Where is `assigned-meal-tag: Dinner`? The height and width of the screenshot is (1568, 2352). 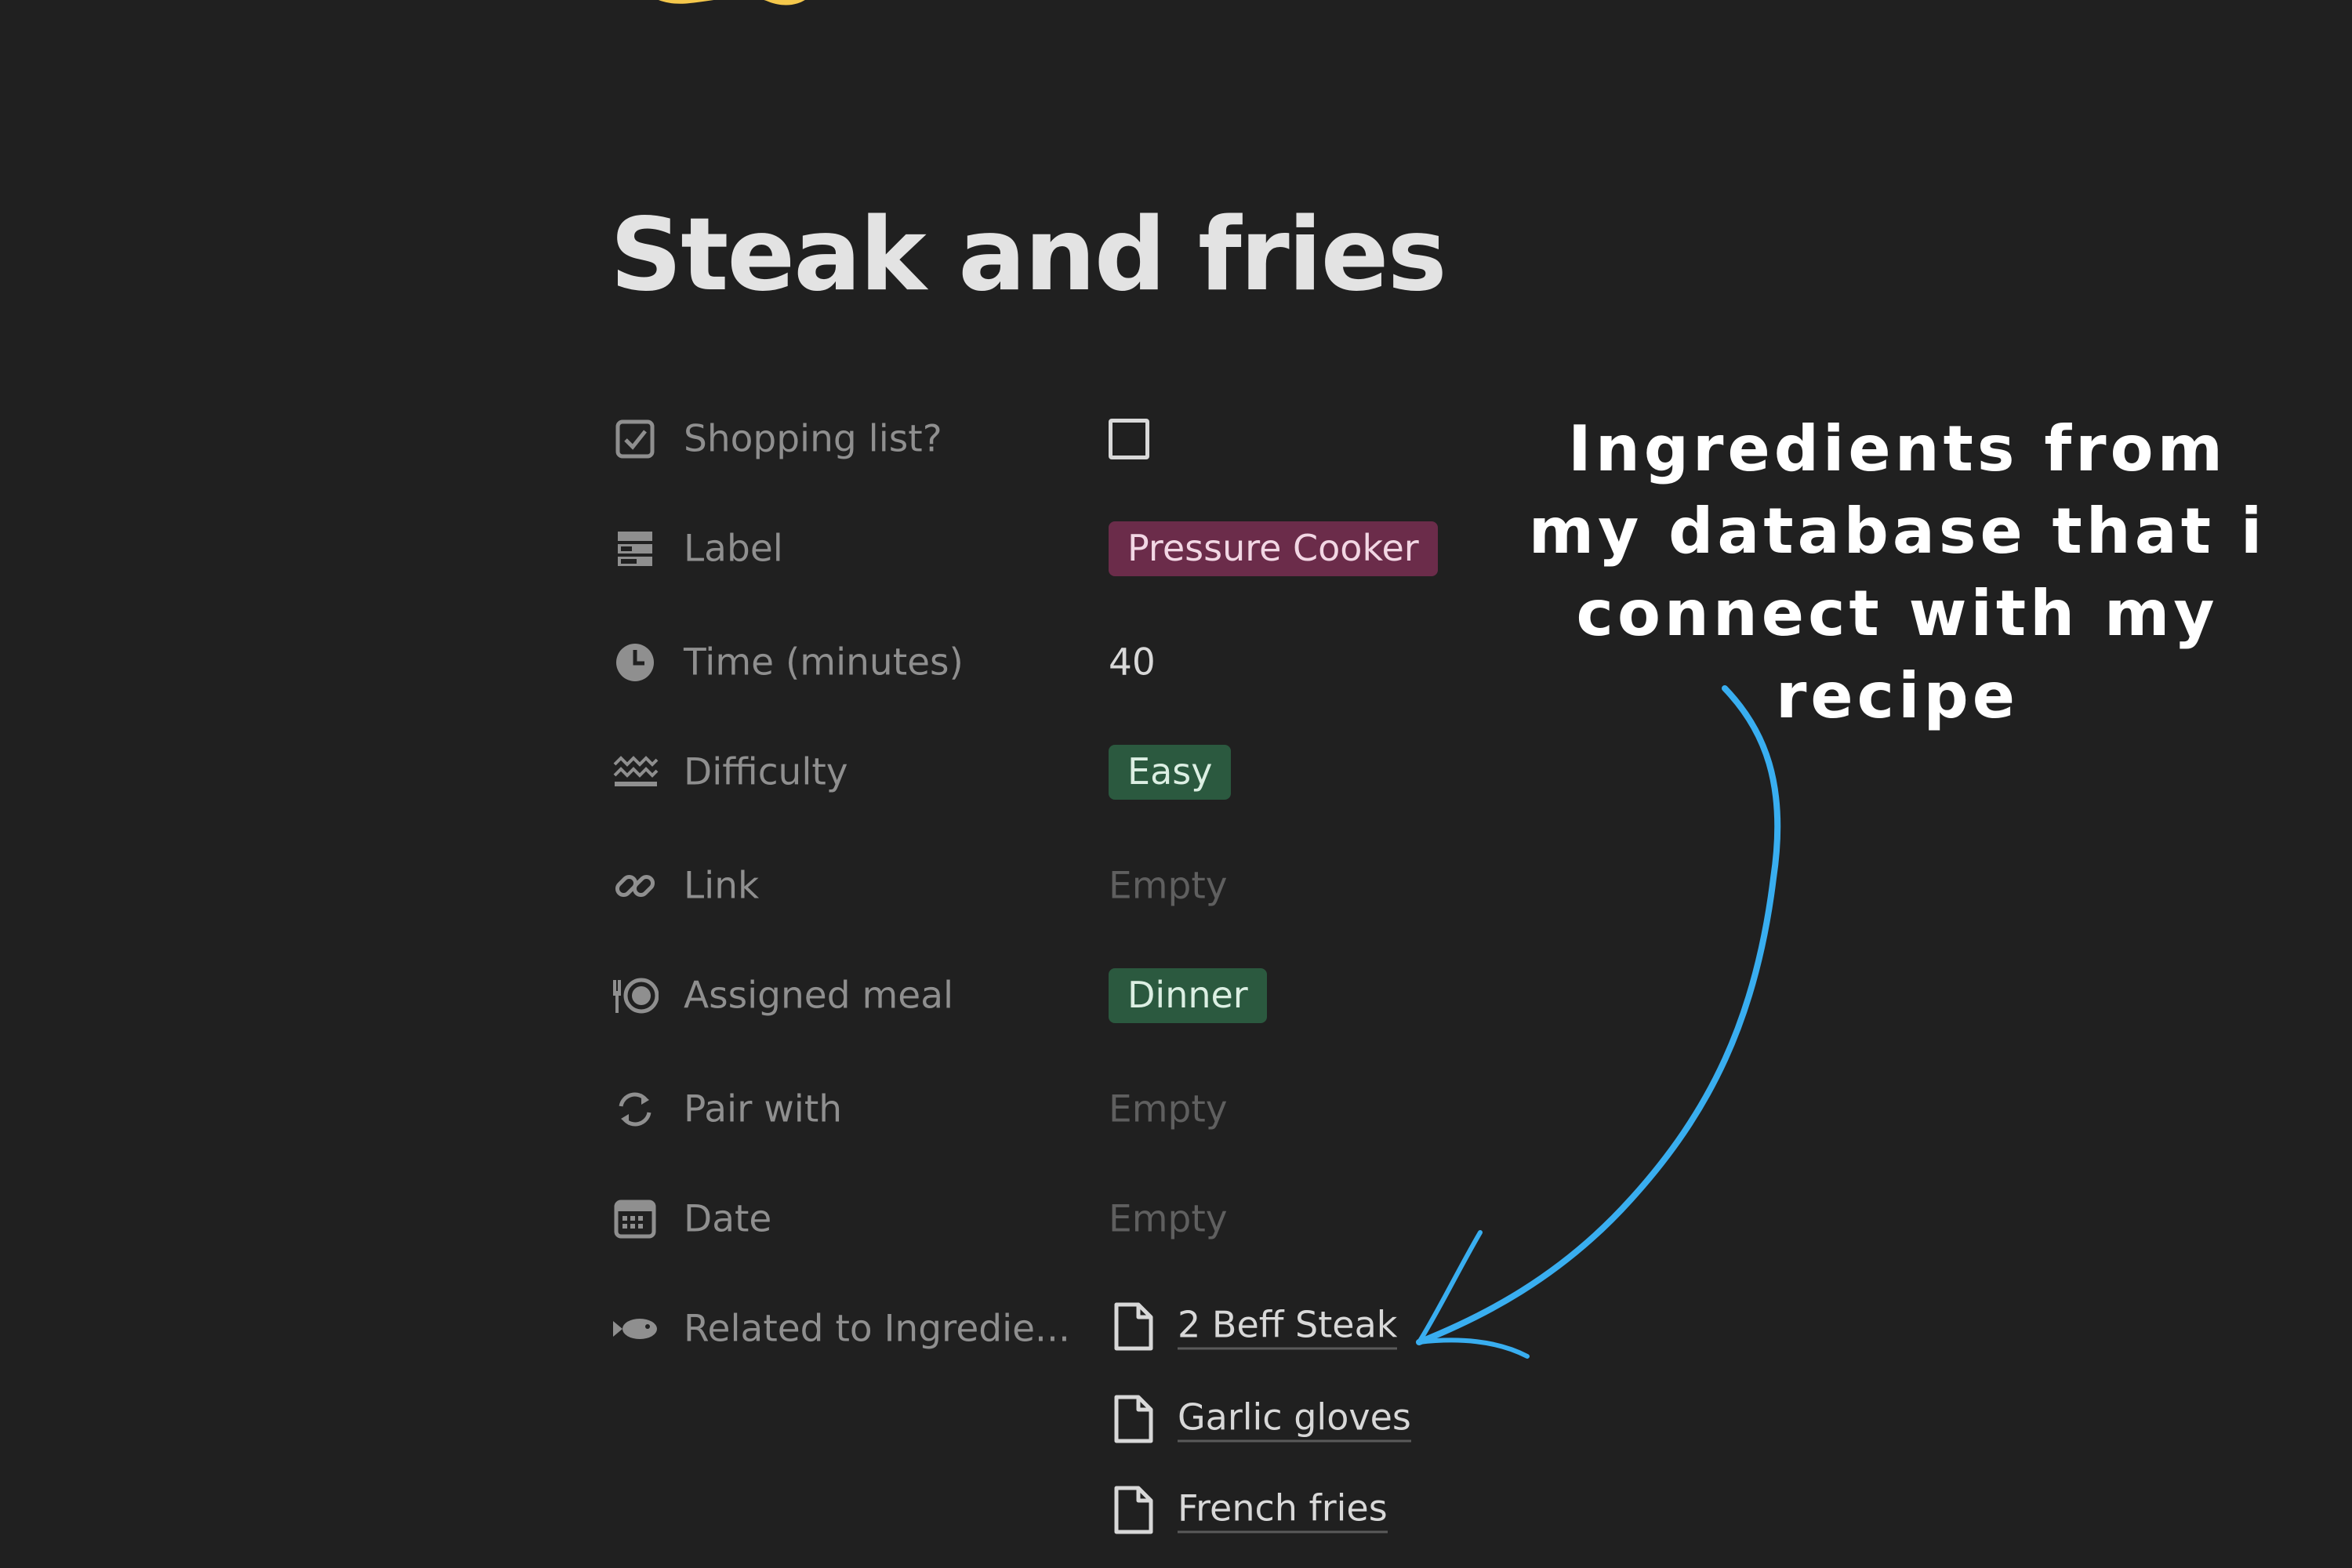
assigned-meal-tag: Dinner is located at coordinates (1188, 995).